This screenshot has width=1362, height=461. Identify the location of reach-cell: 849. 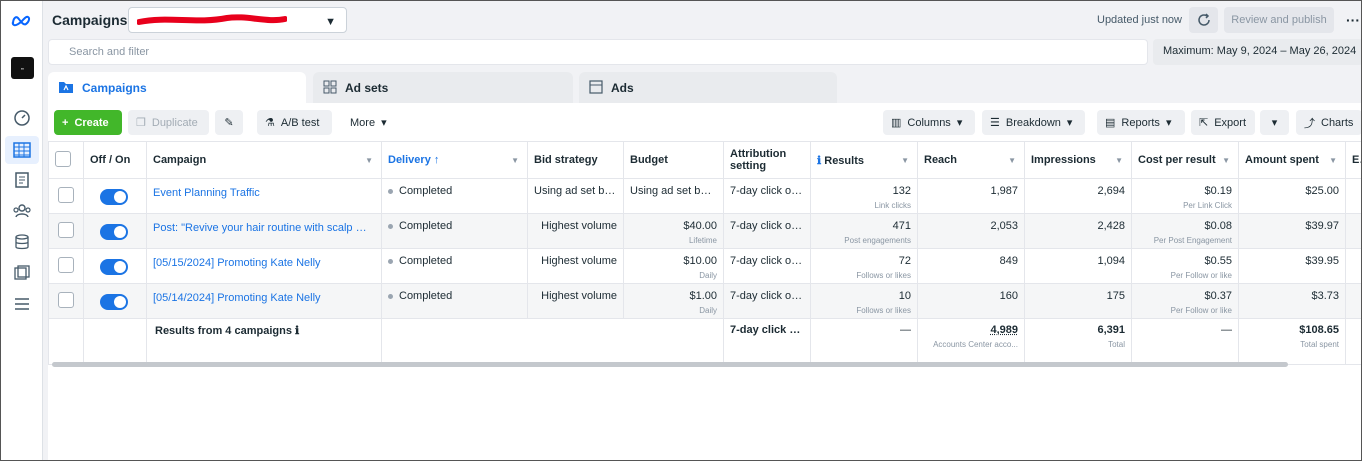
(971, 266).